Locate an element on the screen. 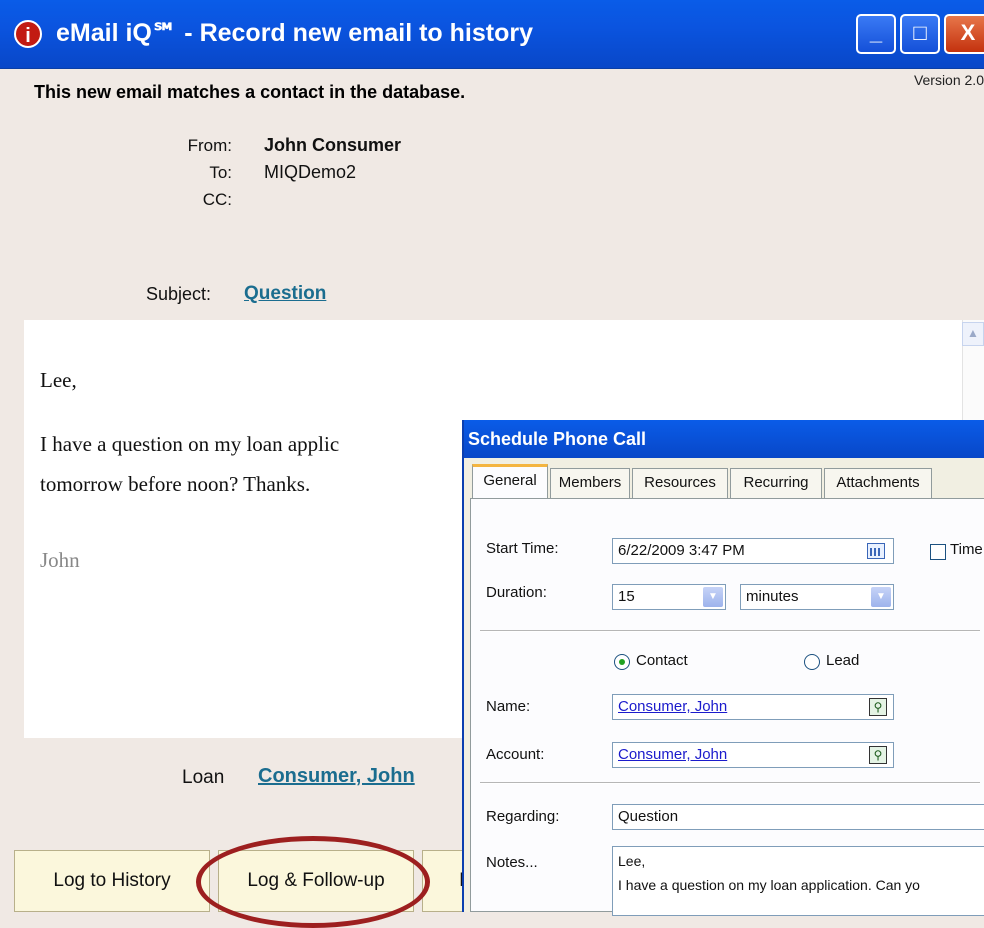  name-value: Consumer, John is located at coordinates (672, 706).